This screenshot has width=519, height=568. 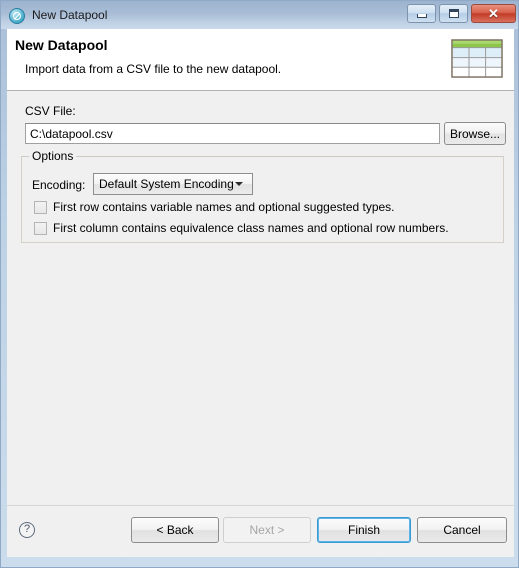 What do you see at coordinates (364, 530) in the screenshot?
I see `finish-button: Finish` at bounding box center [364, 530].